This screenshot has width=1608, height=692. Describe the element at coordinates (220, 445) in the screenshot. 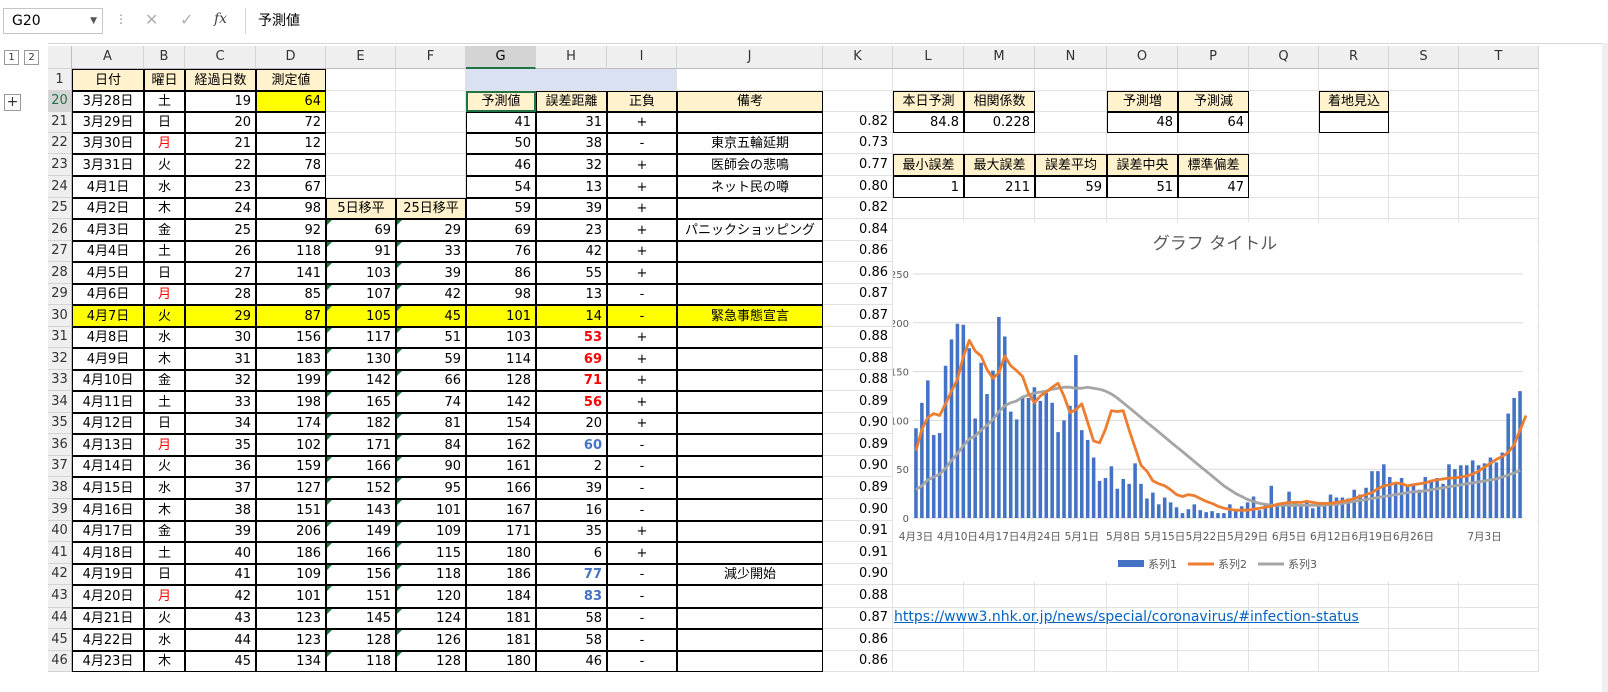

I see `cell-c: 35` at that location.